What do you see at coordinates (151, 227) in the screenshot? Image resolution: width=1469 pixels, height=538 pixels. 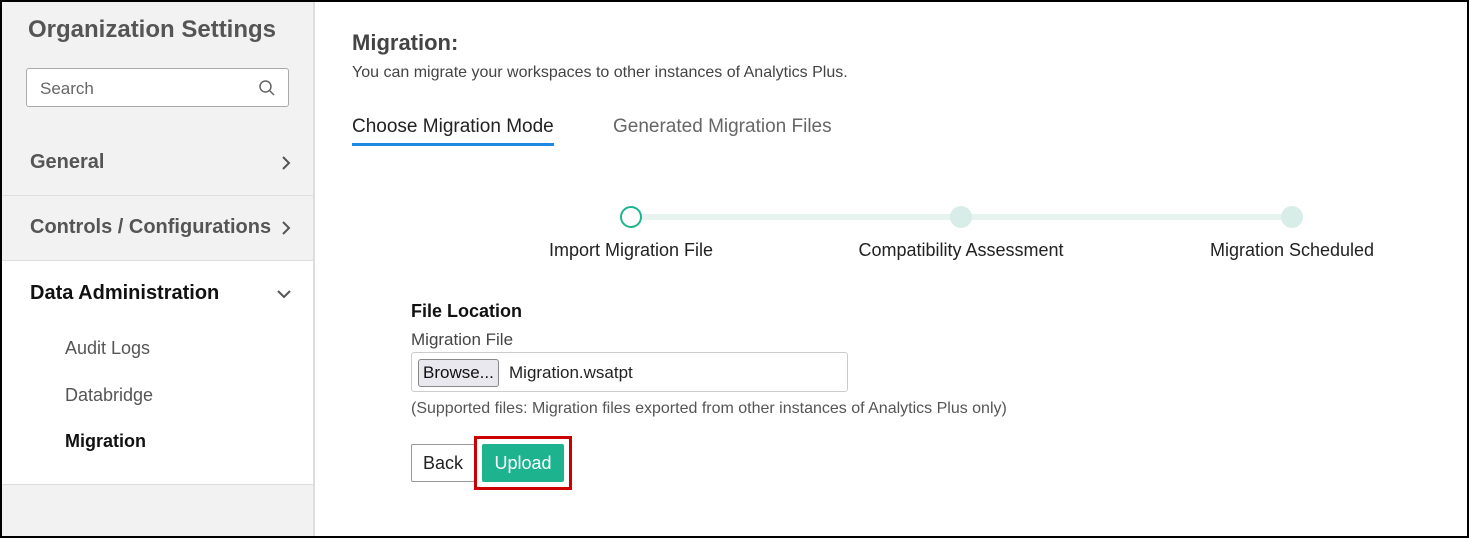 I see `sidebar-item-label: Controls / Configurations` at bounding box center [151, 227].